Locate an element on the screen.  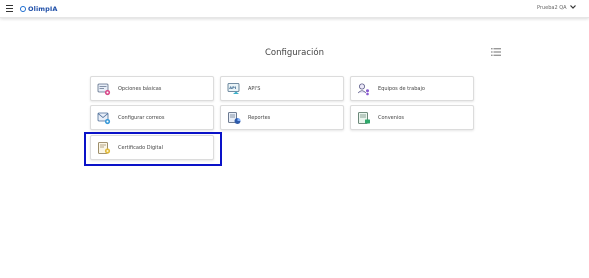
api-icon: API is located at coordinates (233, 88).